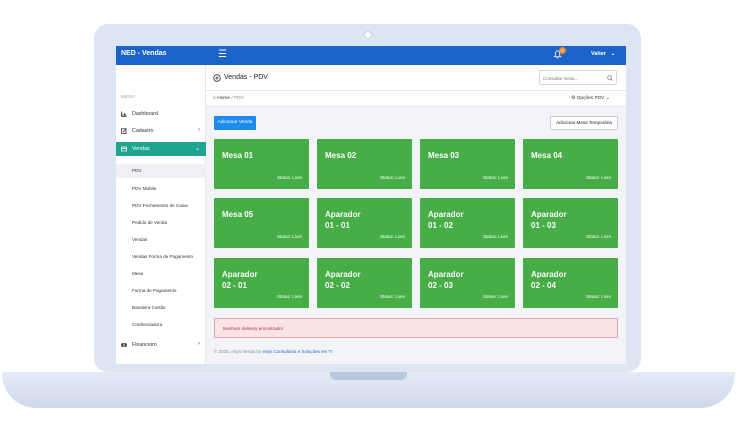 The width and height of the screenshot is (737, 441). I want to click on table-card-aparador-01-01: Aparador 01 - 01 Status: Livre, so click(364, 223).